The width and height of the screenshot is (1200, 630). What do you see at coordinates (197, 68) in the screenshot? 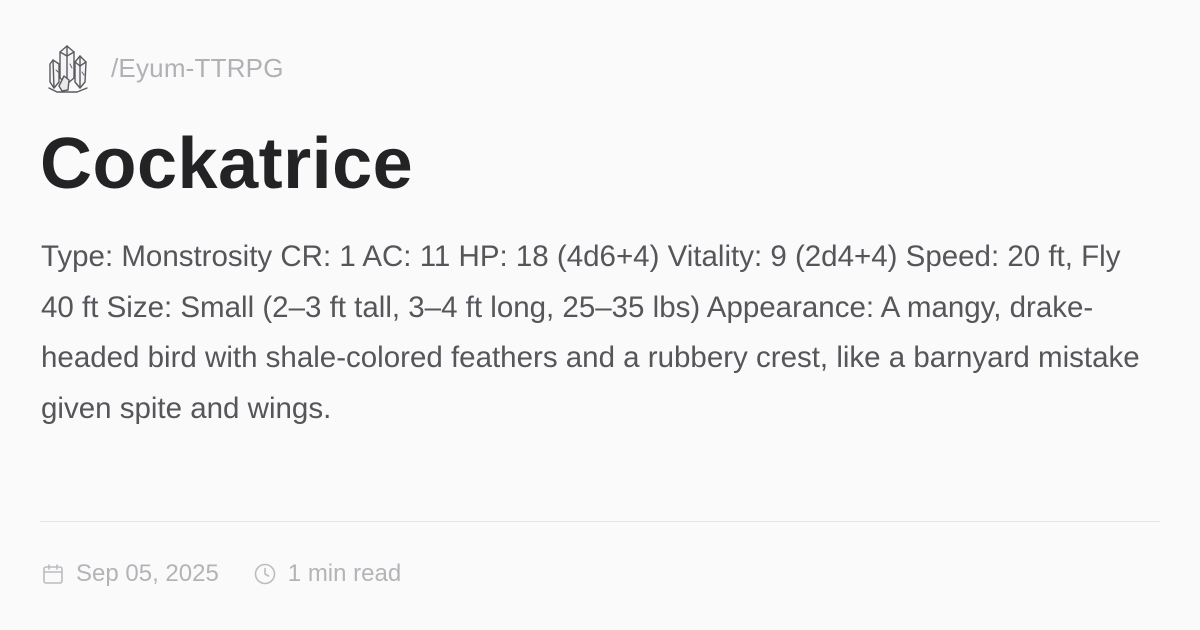
I see `site-path-link: /Eyum-TTRPG` at bounding box center [197, 68].